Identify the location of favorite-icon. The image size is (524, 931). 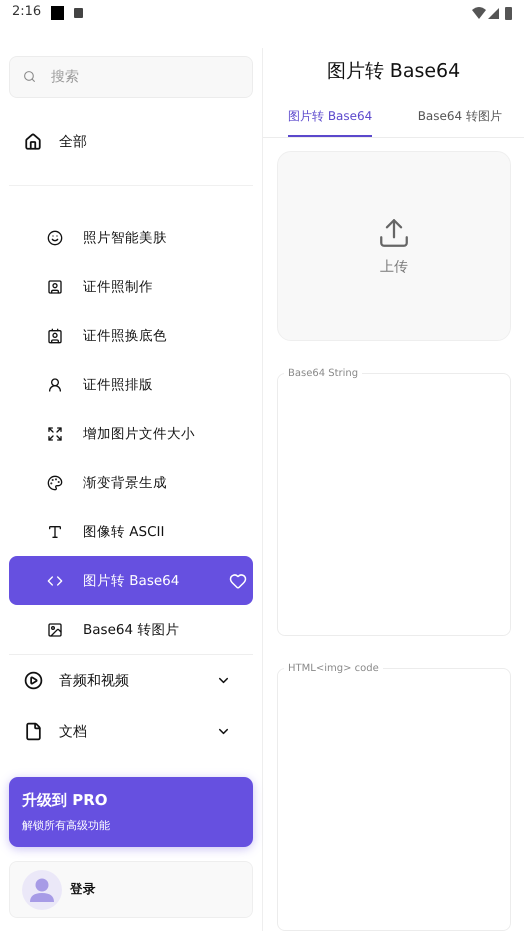
(238, 581).